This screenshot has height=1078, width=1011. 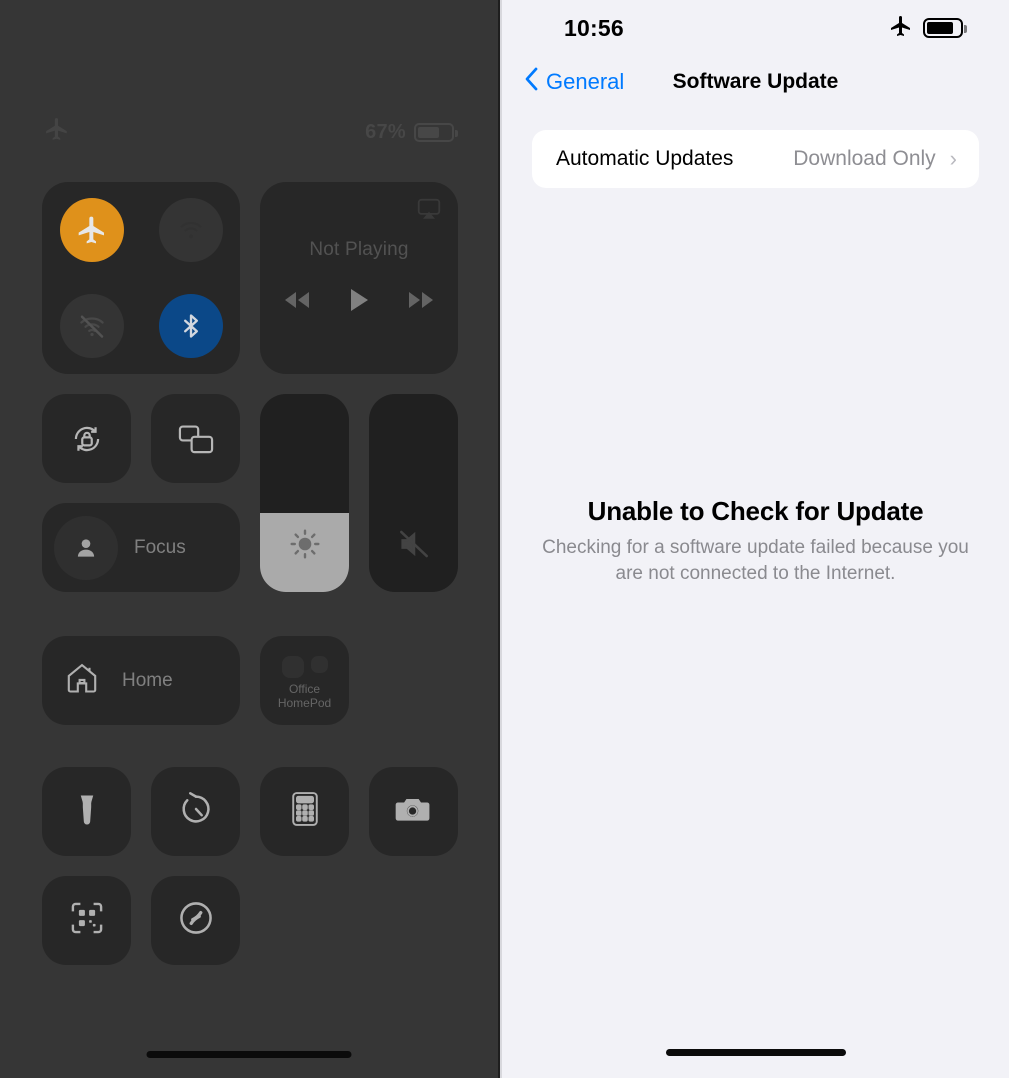 I want to click on homepod-icon, so click(x=304, y=666).